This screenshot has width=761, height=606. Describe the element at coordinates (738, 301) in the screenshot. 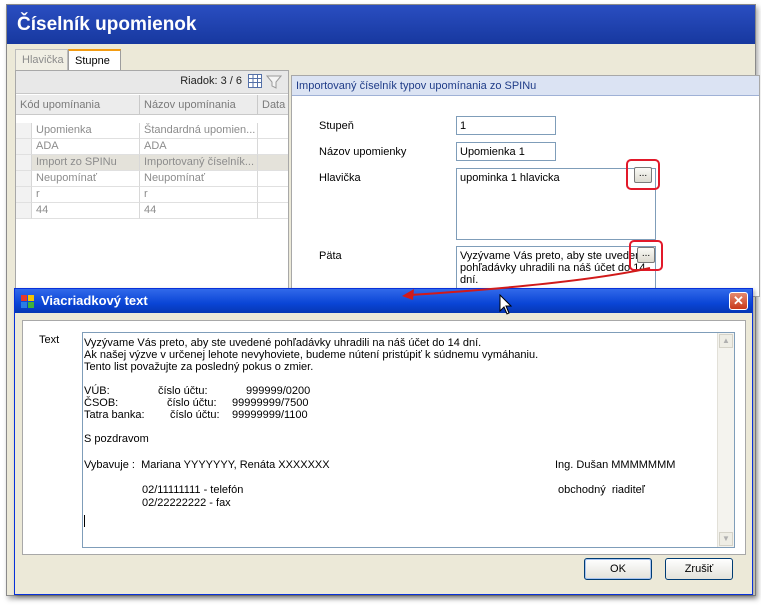

I see `close-icon: ✕` at that location.